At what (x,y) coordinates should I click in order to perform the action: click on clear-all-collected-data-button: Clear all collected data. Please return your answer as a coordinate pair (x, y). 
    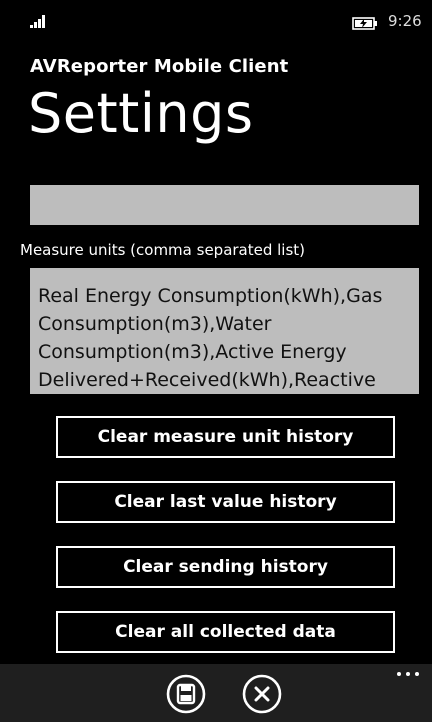
    Looking at the image, I should click on (225, 632).